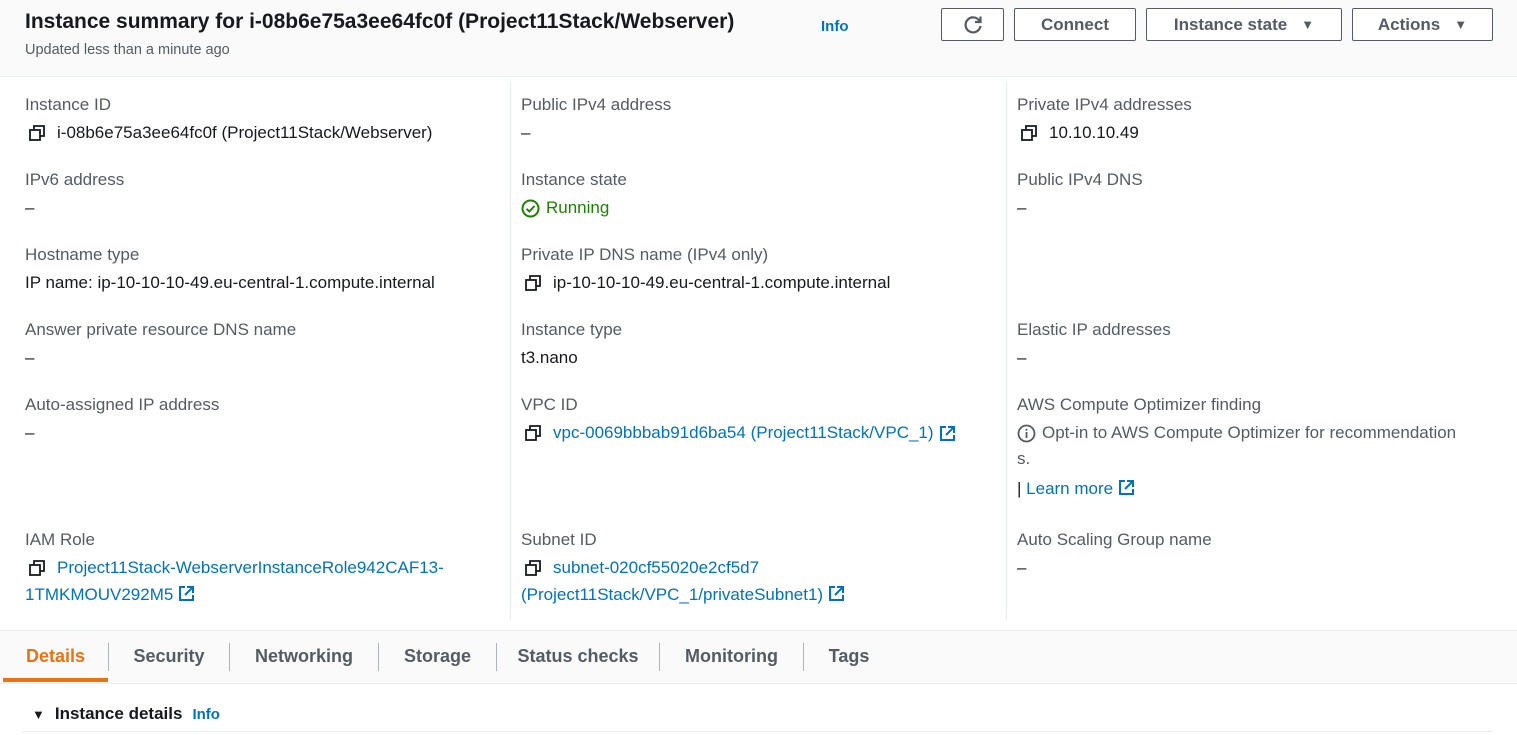 This screenshot has height=735, width=1517. Describe the element at coordinates (1409, 24) in the screenshot. I see `actions-label: Actions` at that location.